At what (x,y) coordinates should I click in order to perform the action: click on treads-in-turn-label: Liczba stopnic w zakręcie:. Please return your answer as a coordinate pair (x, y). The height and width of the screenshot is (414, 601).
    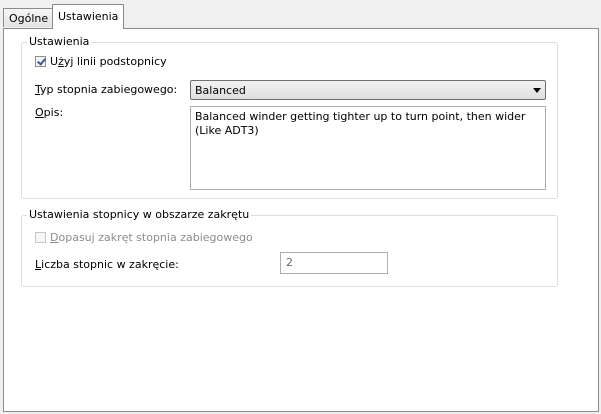
    Looking at the image, I should click on (107, 264).